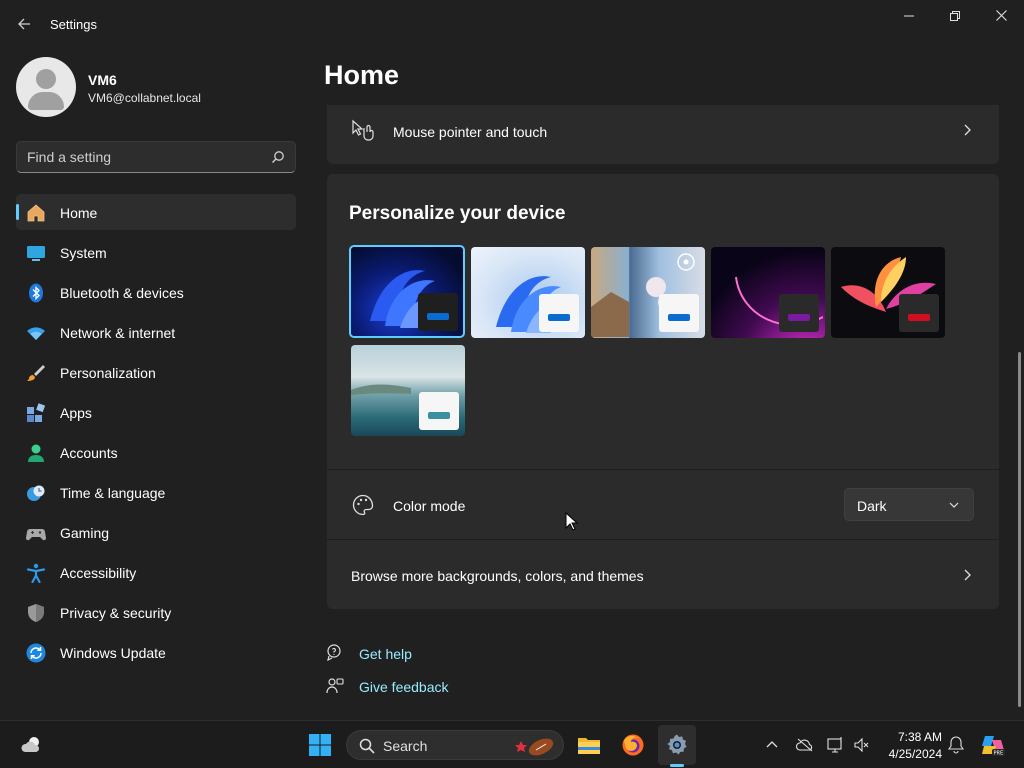  What do you see at coordinates (36, 293) in the screenshot?
I see `bluetooth-icon` at bounding box center [36, 293].